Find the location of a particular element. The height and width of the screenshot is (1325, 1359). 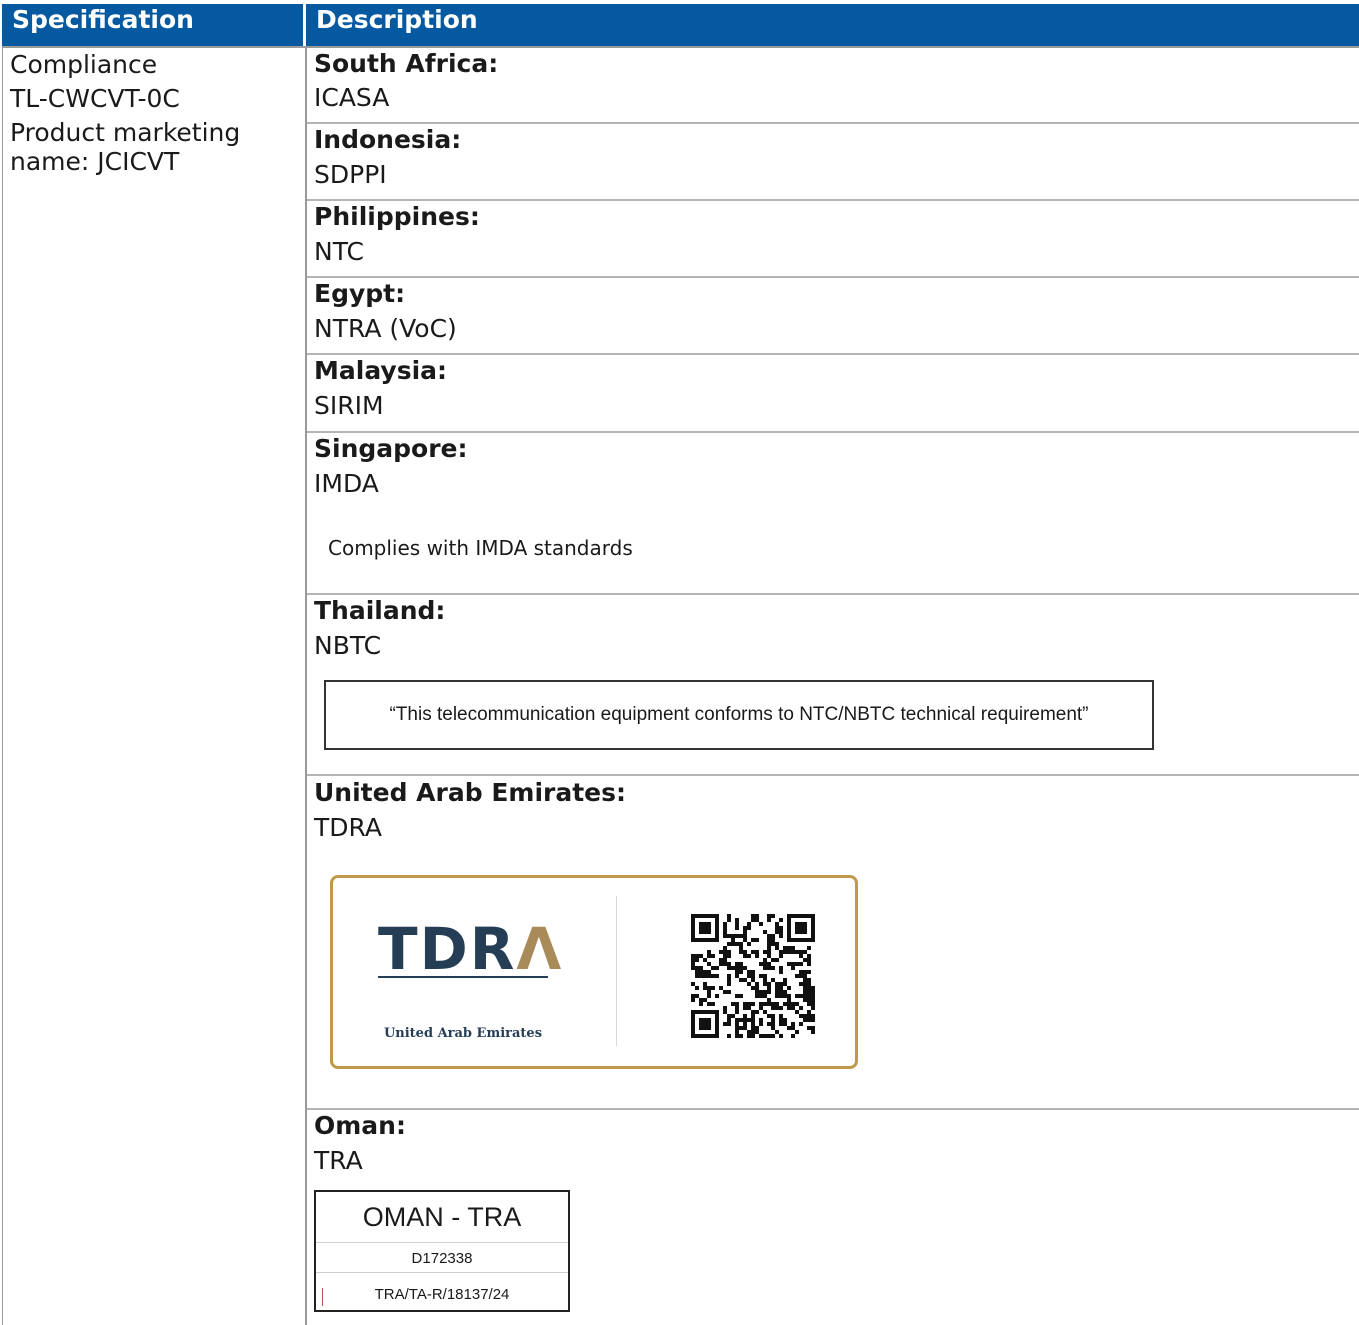

agency-value: NTC is located at coordinates (339, 251).